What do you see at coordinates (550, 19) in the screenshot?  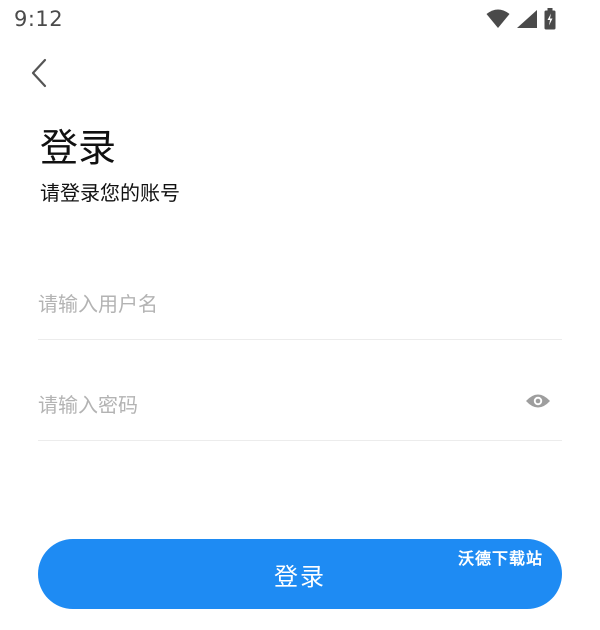 I see `battery-charging-icon` at bounding box center [550, 19].